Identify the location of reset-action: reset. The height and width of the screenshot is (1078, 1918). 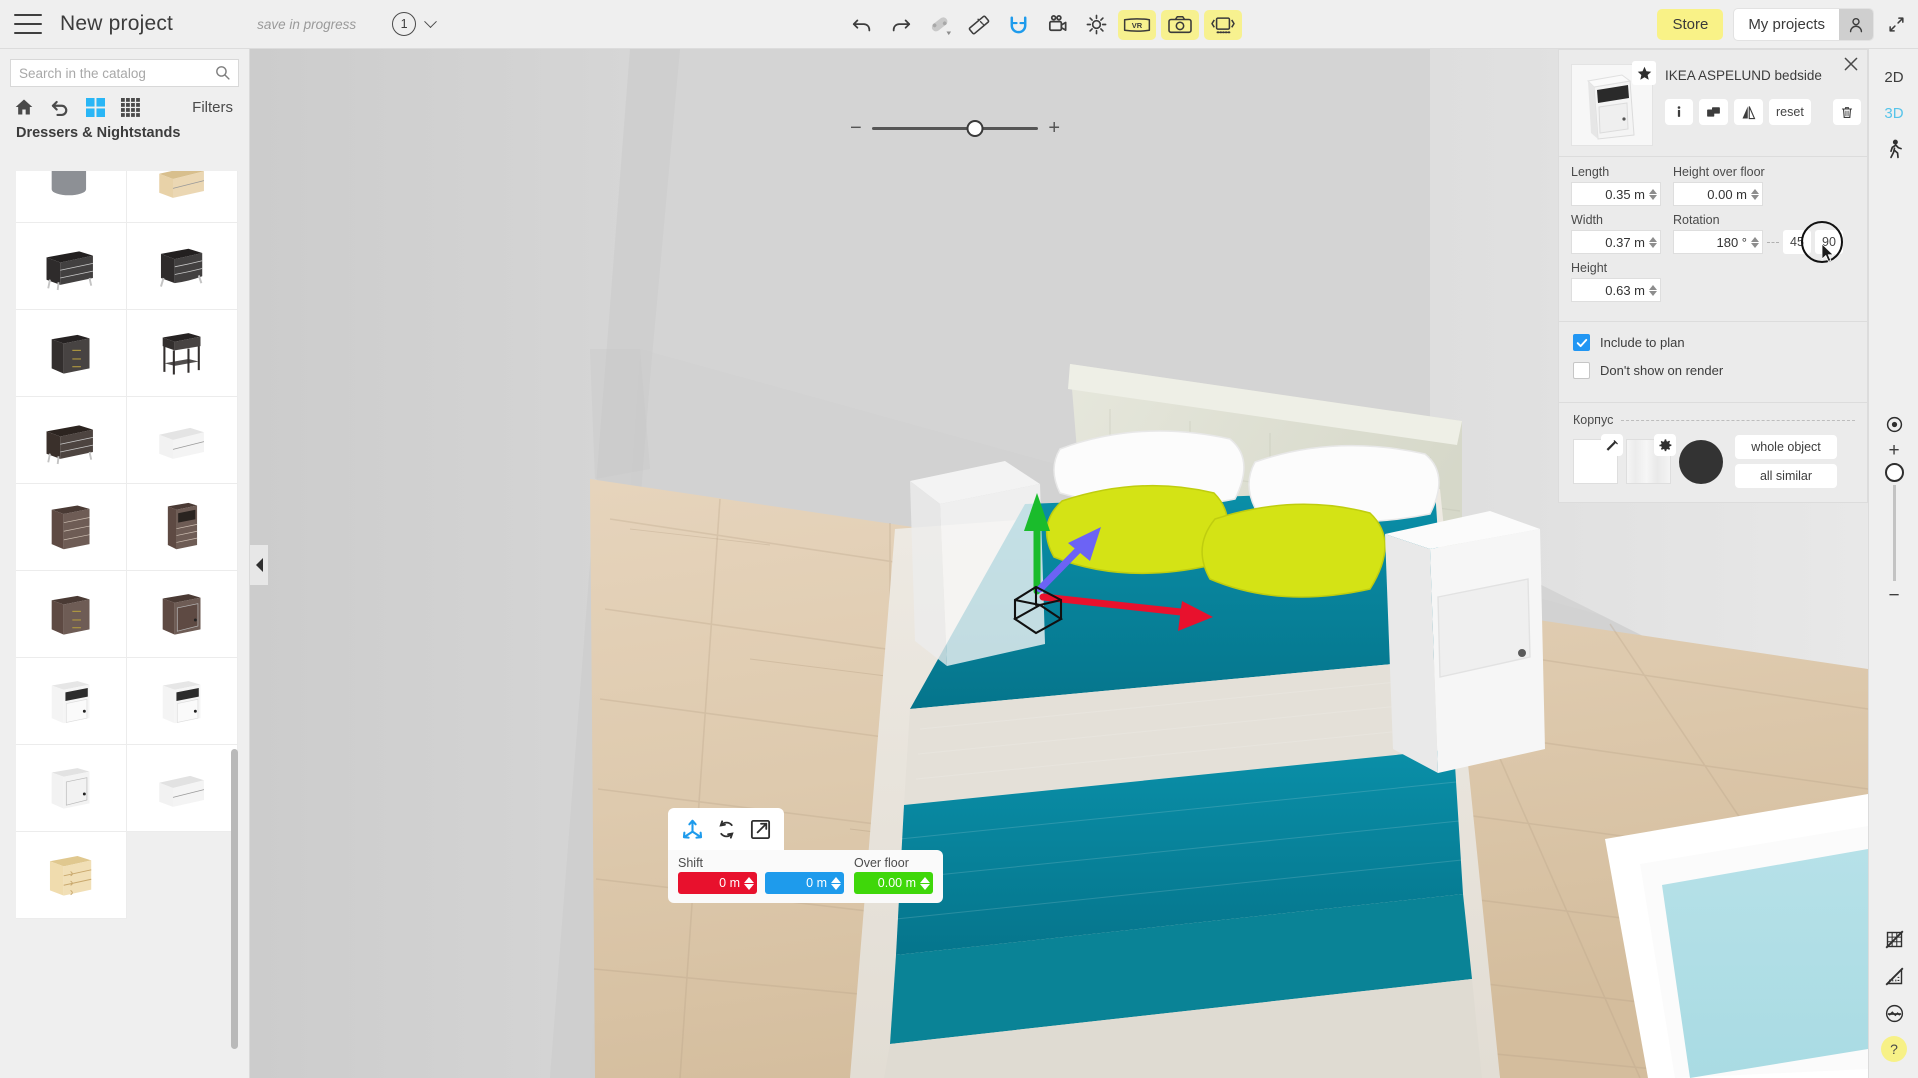
(1790, 112).